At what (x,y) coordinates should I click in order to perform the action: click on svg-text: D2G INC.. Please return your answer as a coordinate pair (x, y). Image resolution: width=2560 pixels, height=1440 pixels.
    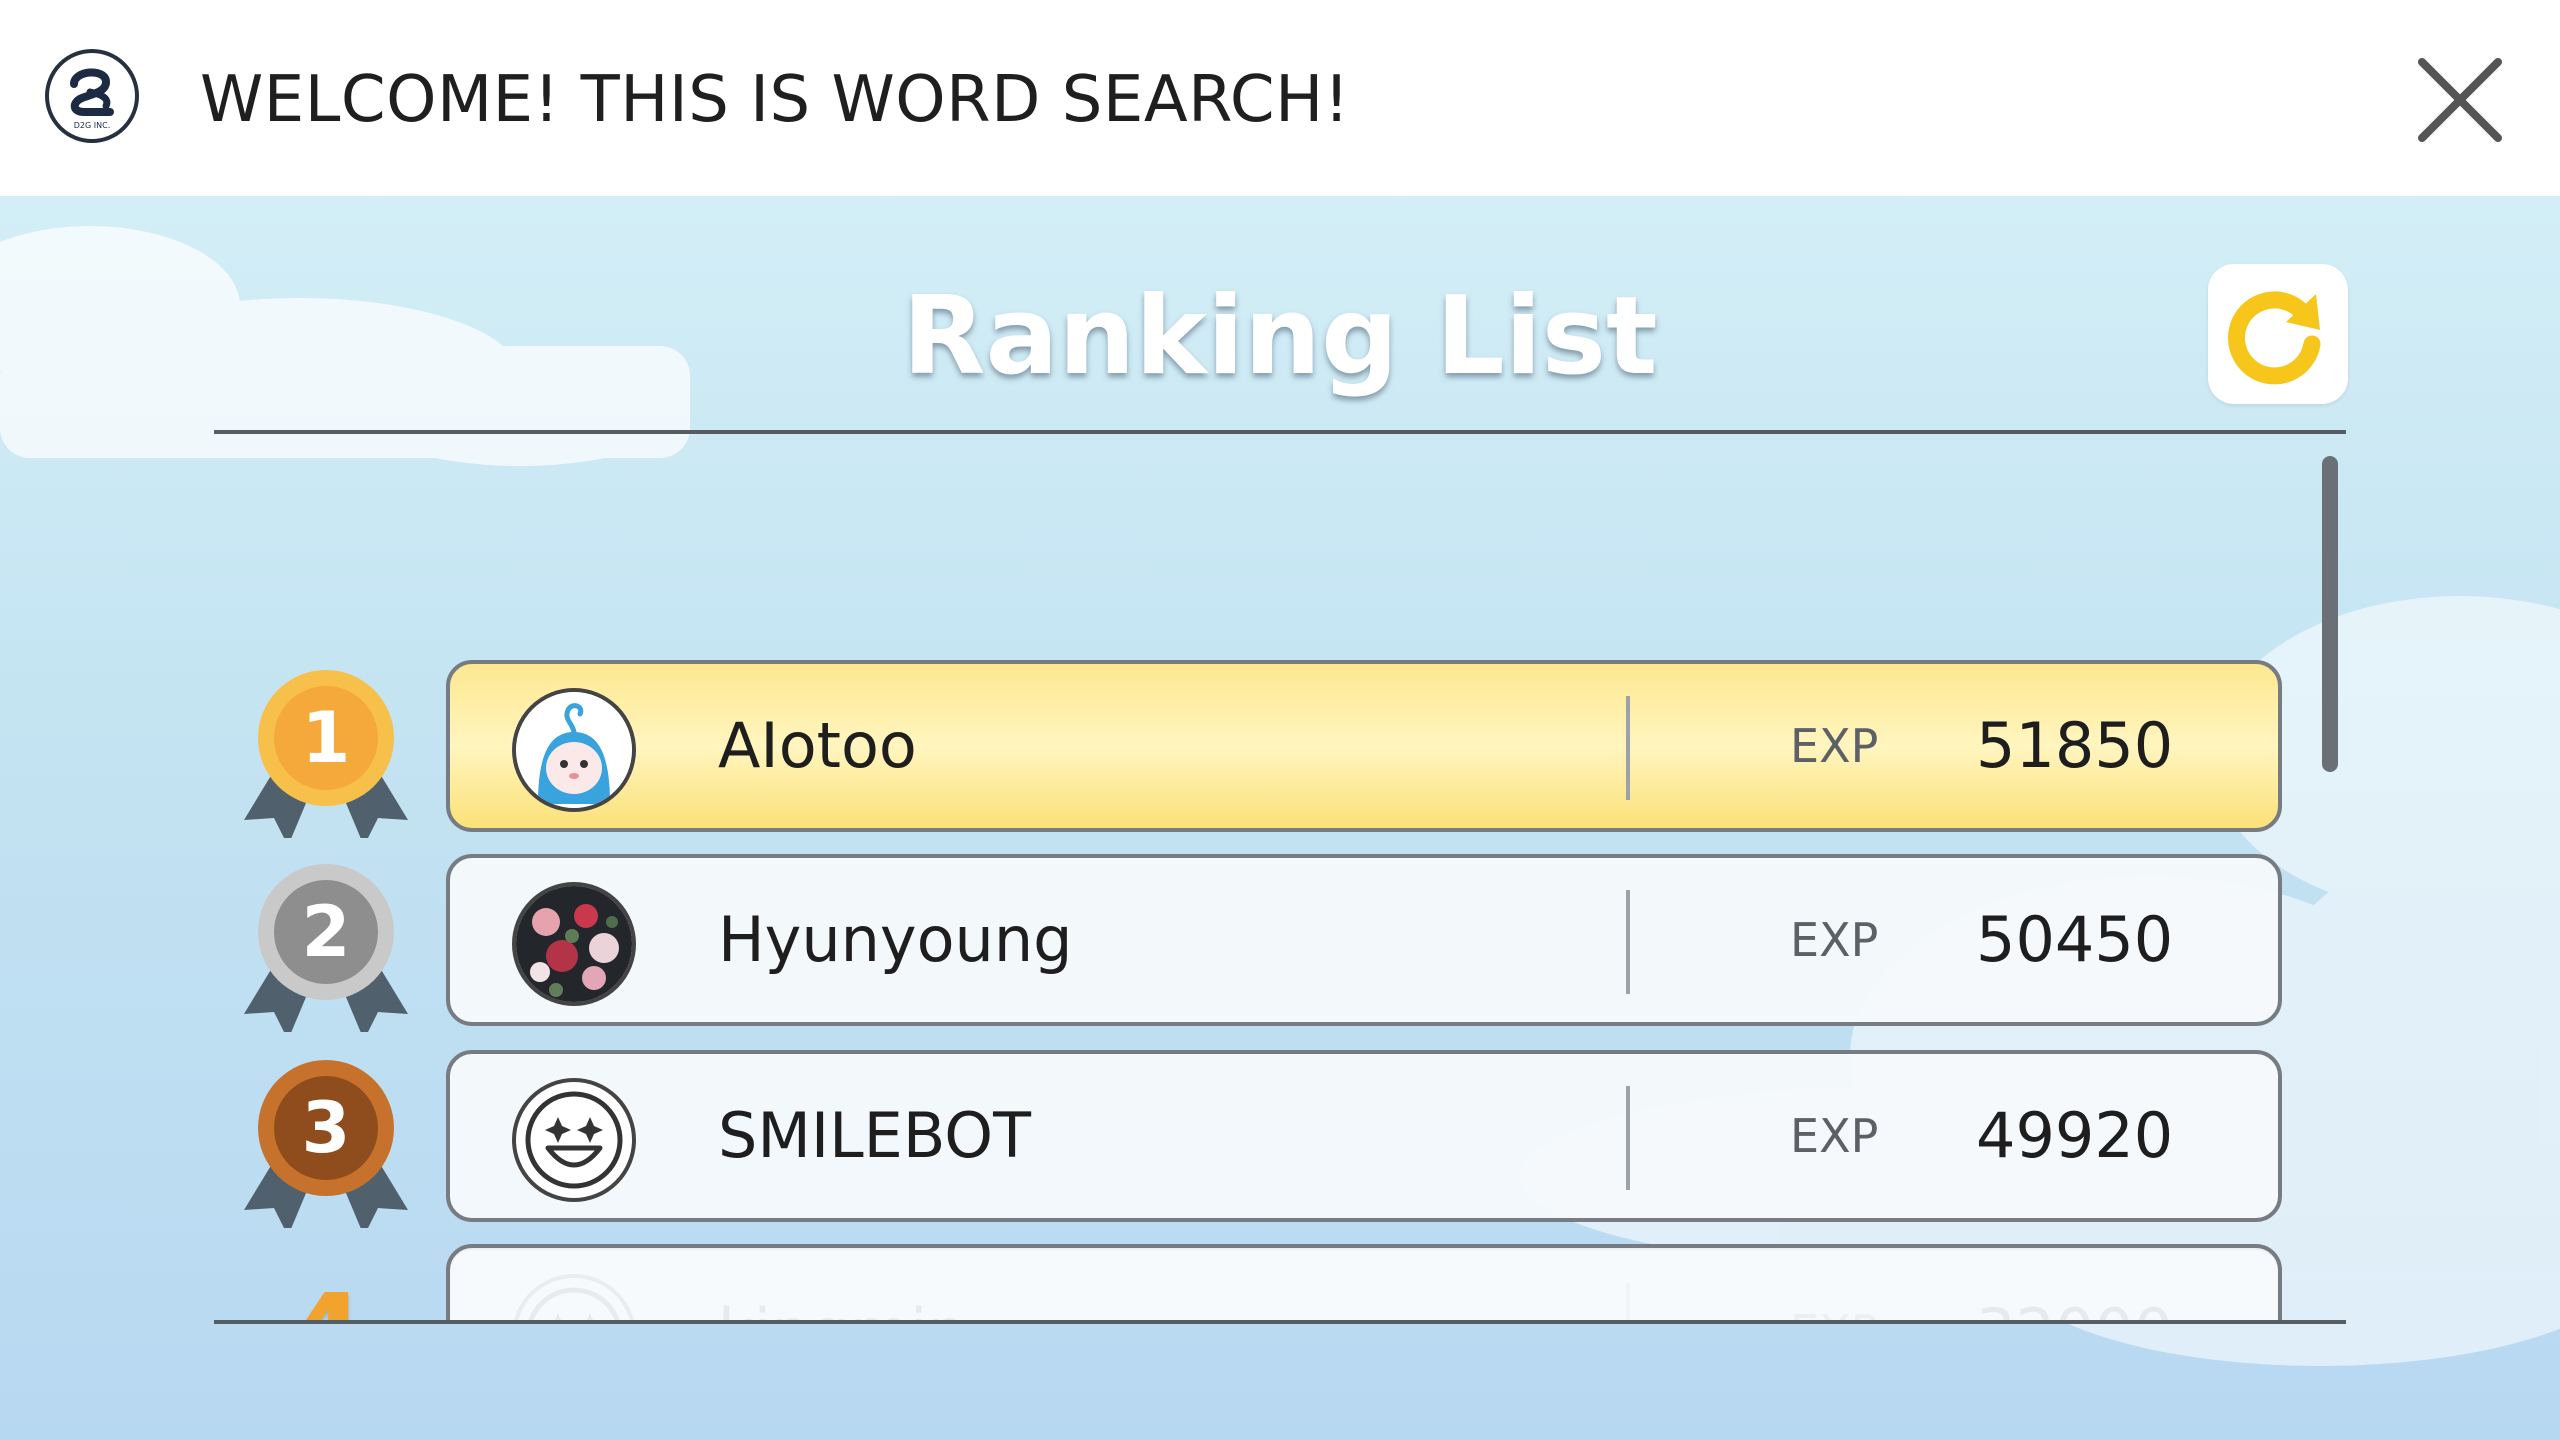
    Looking at the image, I should click on (92, 125).